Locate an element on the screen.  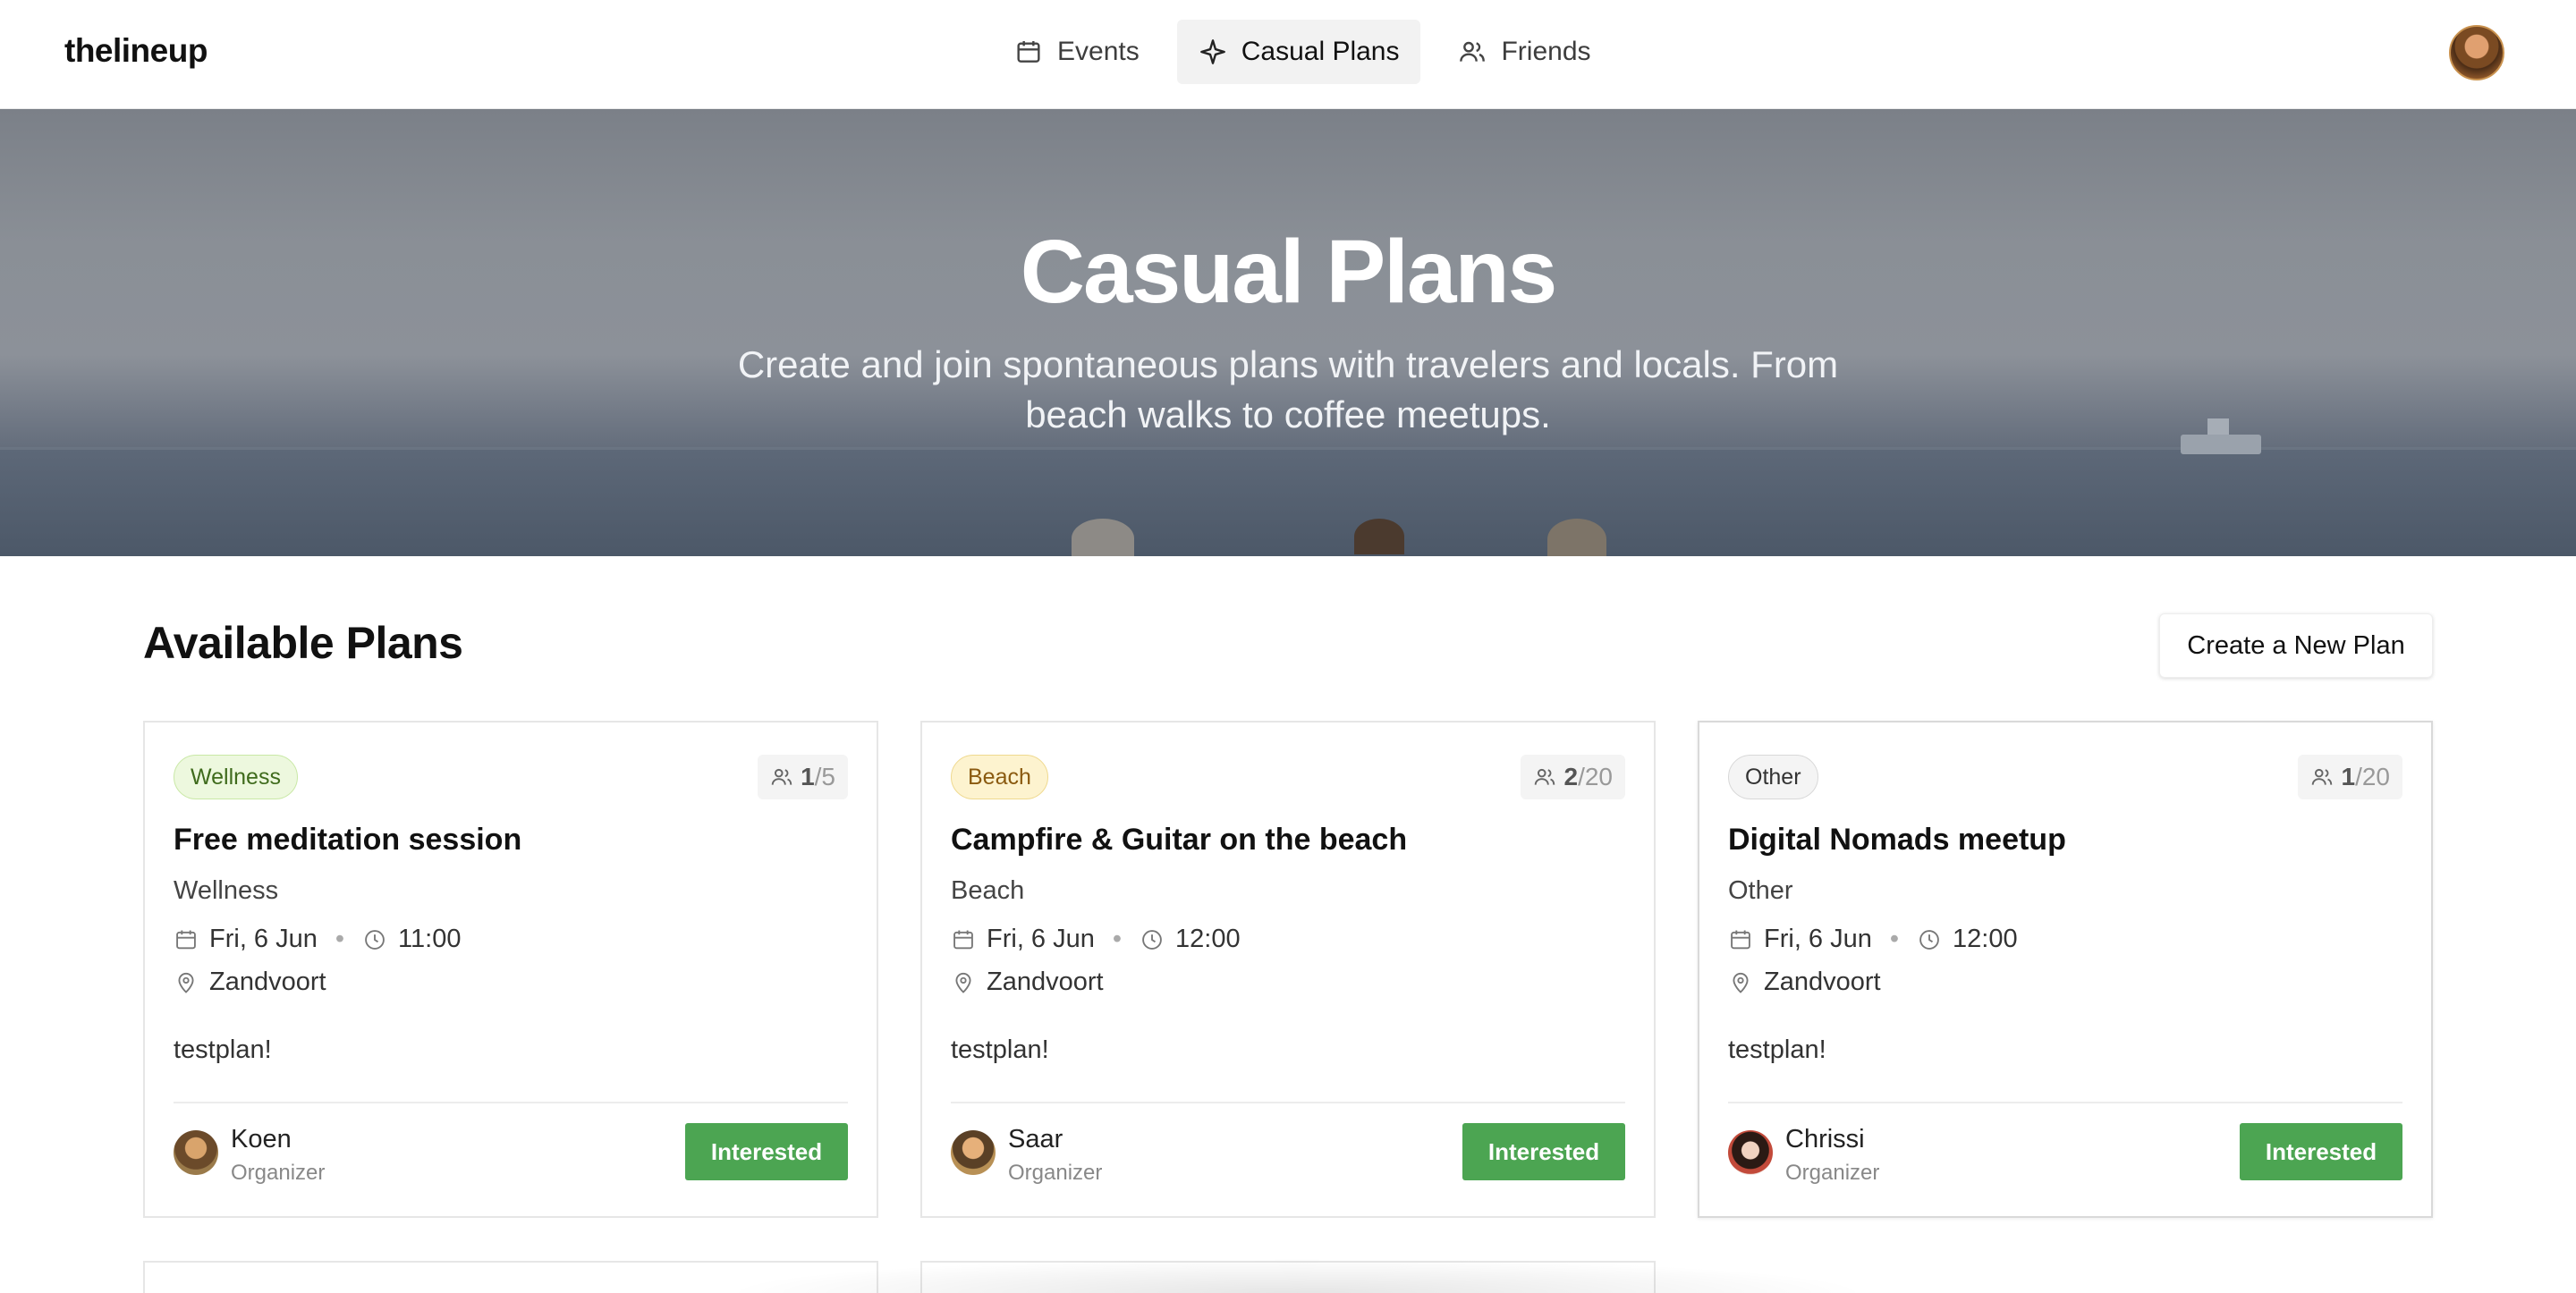
plan-time: 11:00 is located at coordinates (430, 939).